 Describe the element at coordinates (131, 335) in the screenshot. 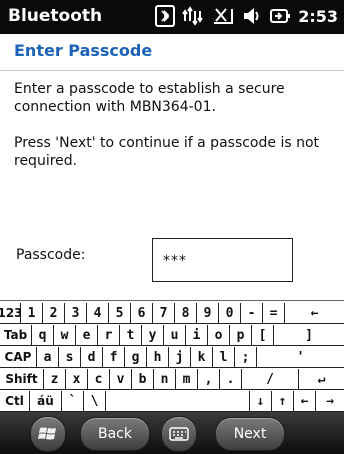

I see `key-t: t` at that location.